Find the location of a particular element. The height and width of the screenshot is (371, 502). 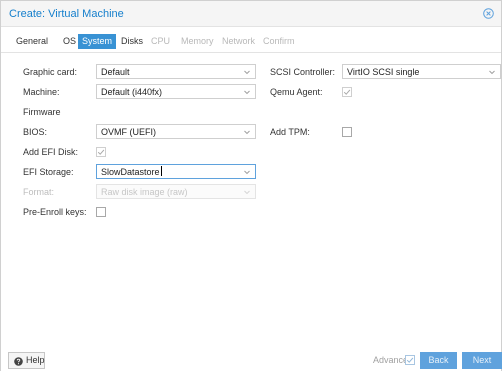

add-efi-disk-label: Add EFI Disk: is located at coordinates (51, 152).